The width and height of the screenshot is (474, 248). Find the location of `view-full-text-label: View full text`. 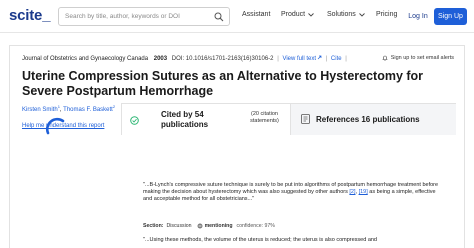

view-full-text-label: View full text is located at coordinates (299, 59).